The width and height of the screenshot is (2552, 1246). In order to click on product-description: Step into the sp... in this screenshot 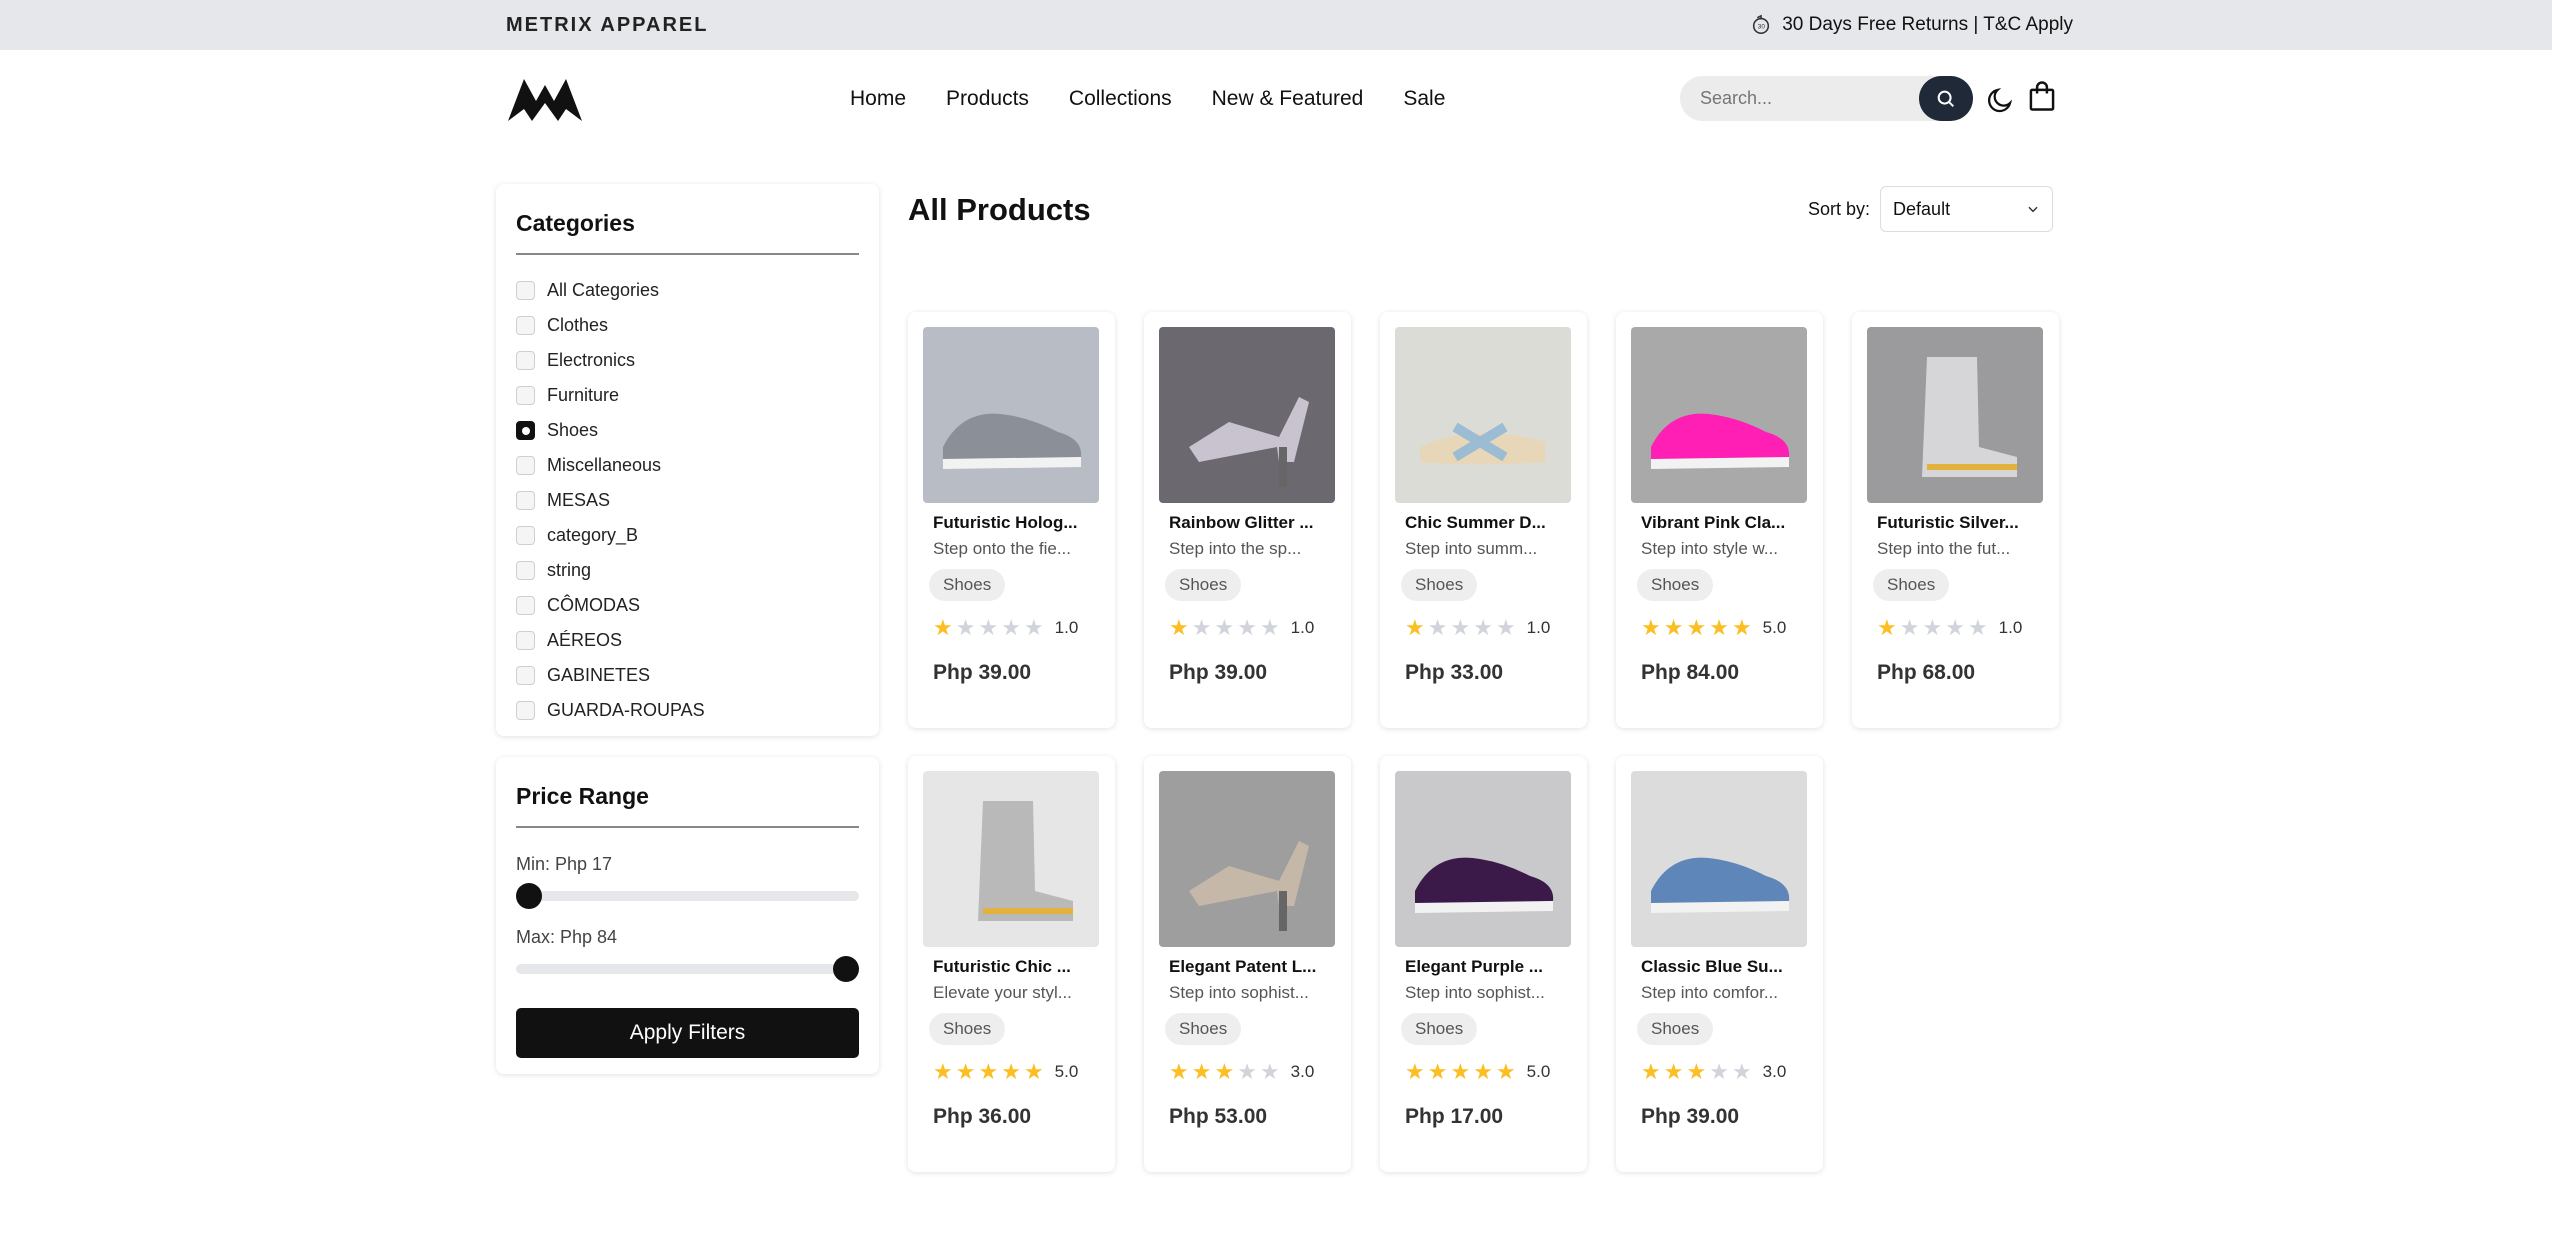, I will do `click(1235, 548)`.